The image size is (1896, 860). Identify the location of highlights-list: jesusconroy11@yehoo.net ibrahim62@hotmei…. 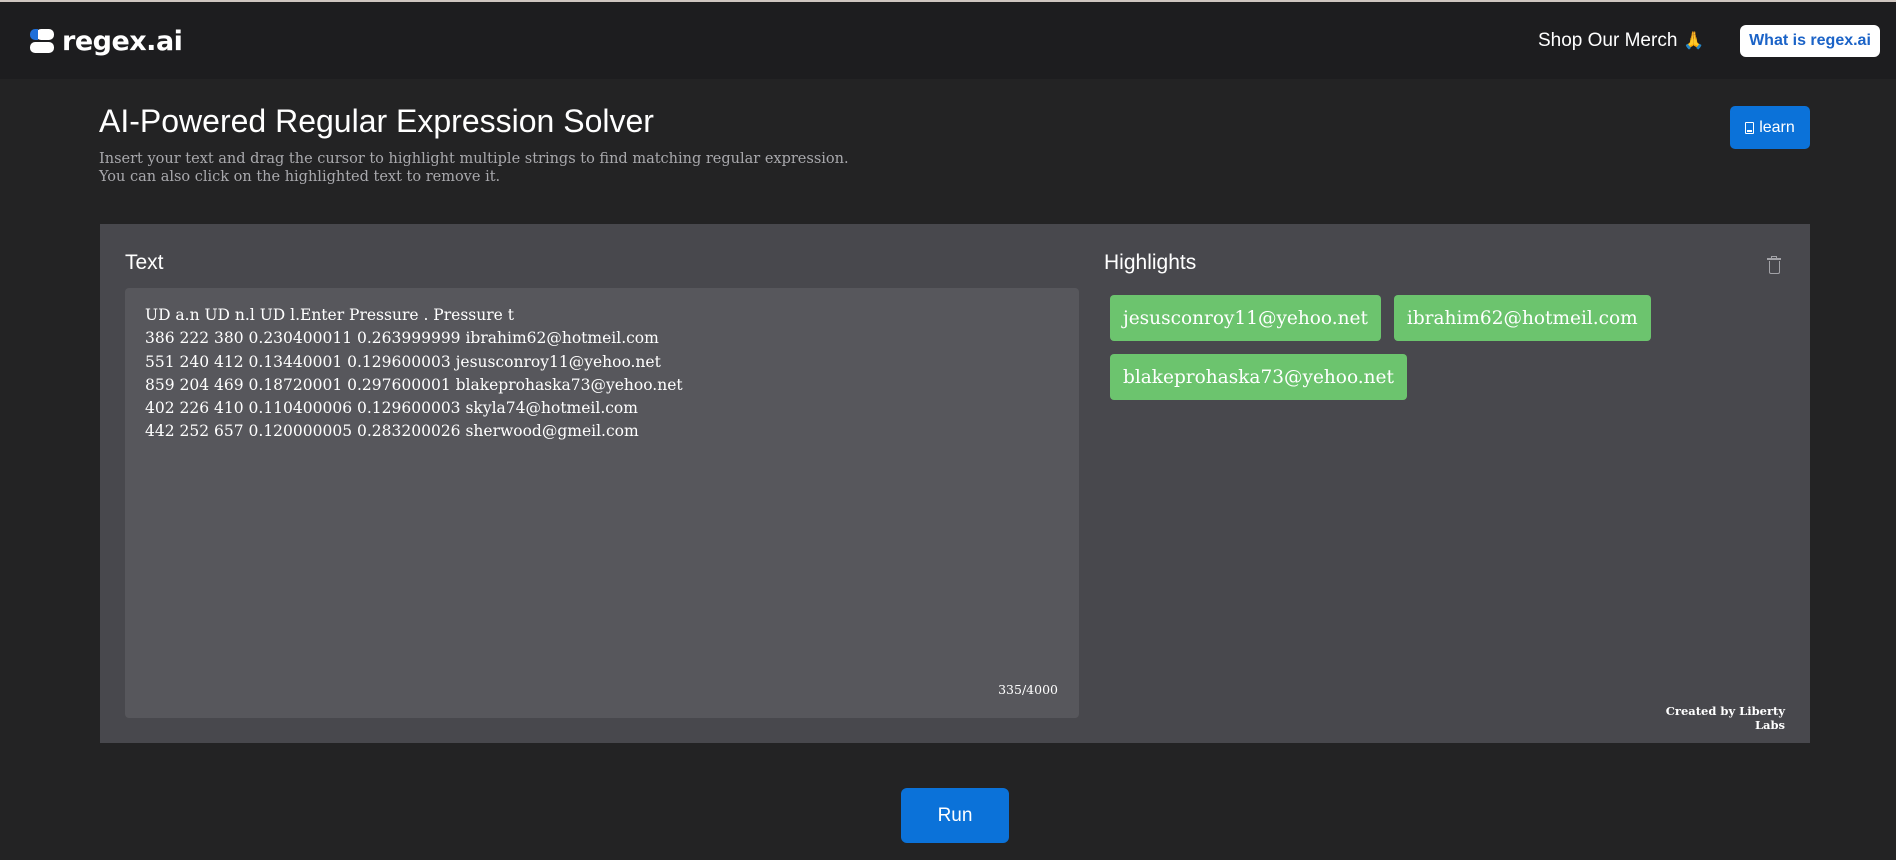
(1390, 347).